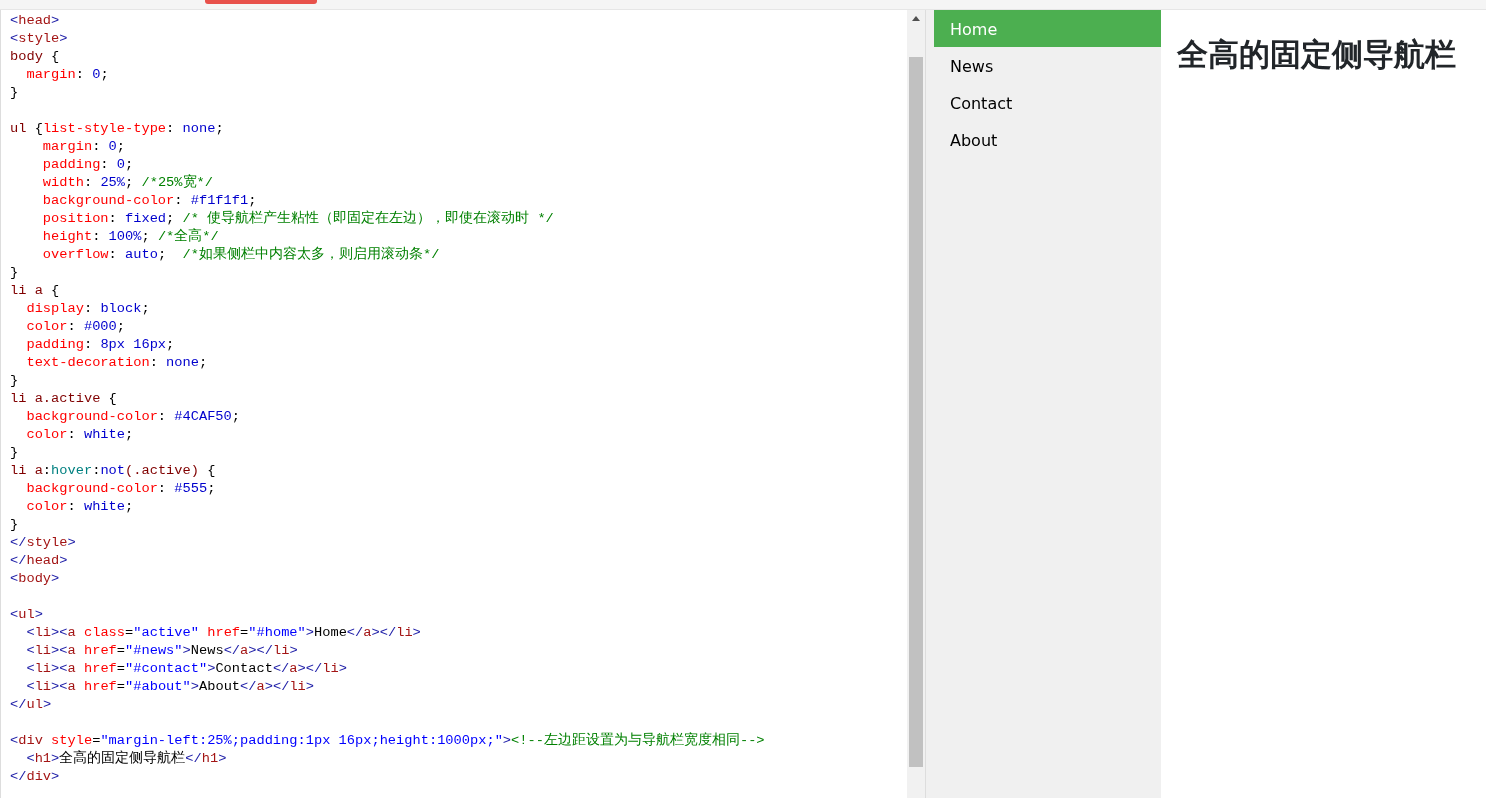 The height and width of the screenshot is (798, 1486). I want to click on code-line: </head>, so click(39, 561).